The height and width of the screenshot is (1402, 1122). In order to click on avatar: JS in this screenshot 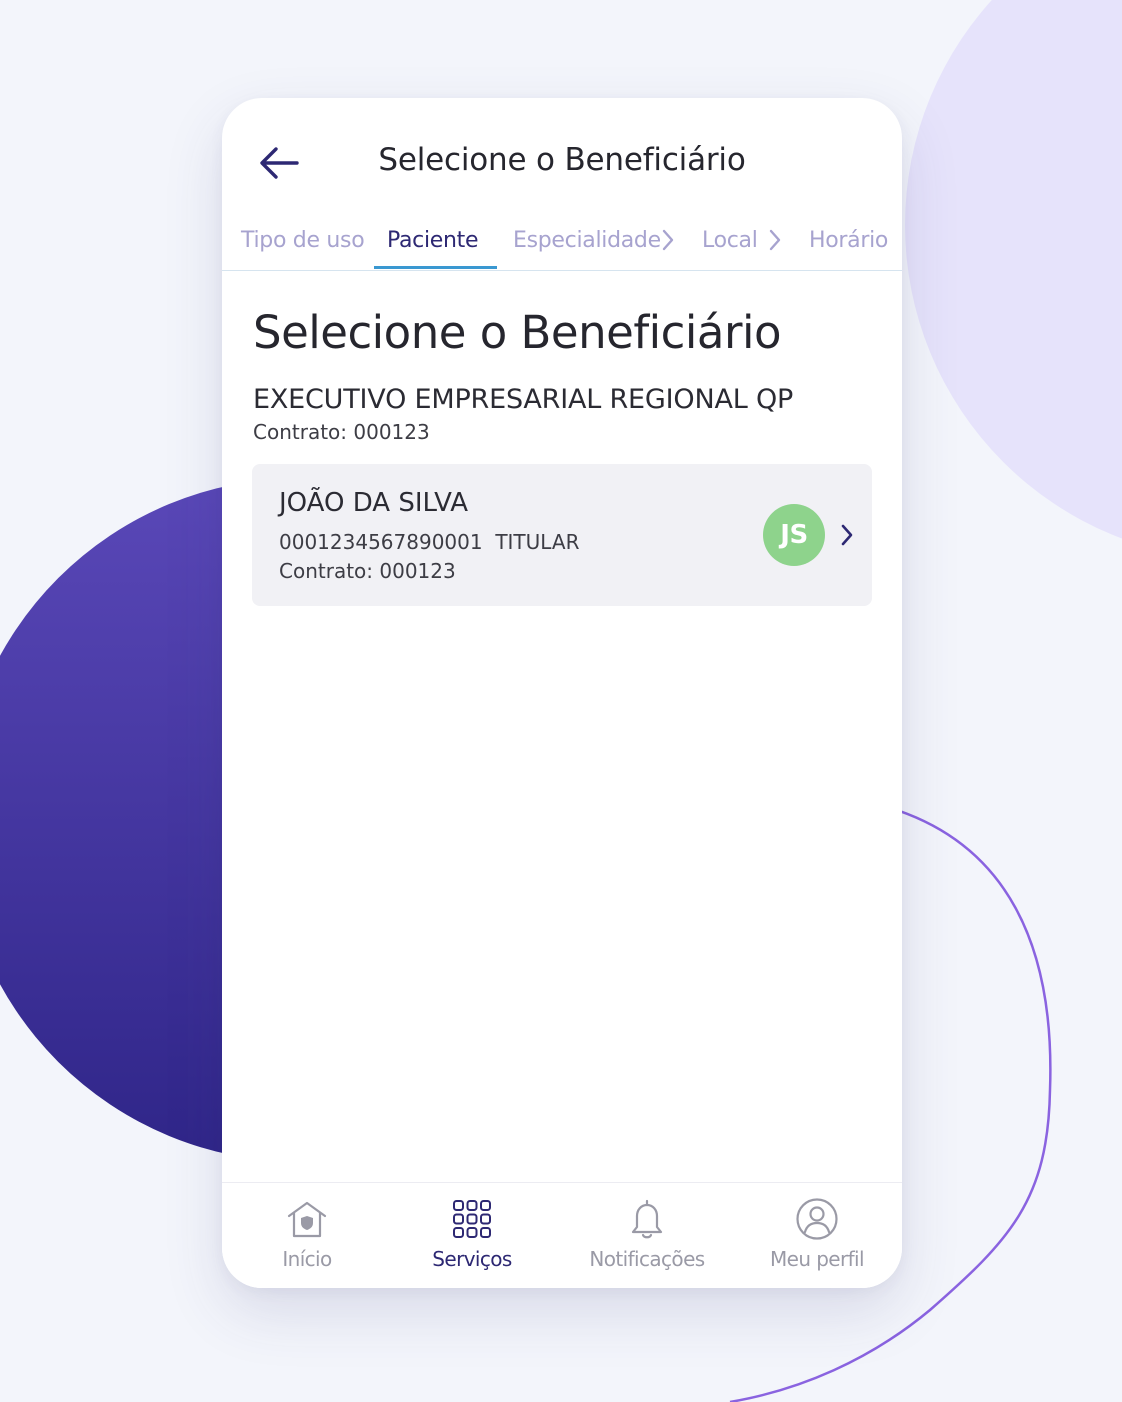, I will do `click(794, 535)`.